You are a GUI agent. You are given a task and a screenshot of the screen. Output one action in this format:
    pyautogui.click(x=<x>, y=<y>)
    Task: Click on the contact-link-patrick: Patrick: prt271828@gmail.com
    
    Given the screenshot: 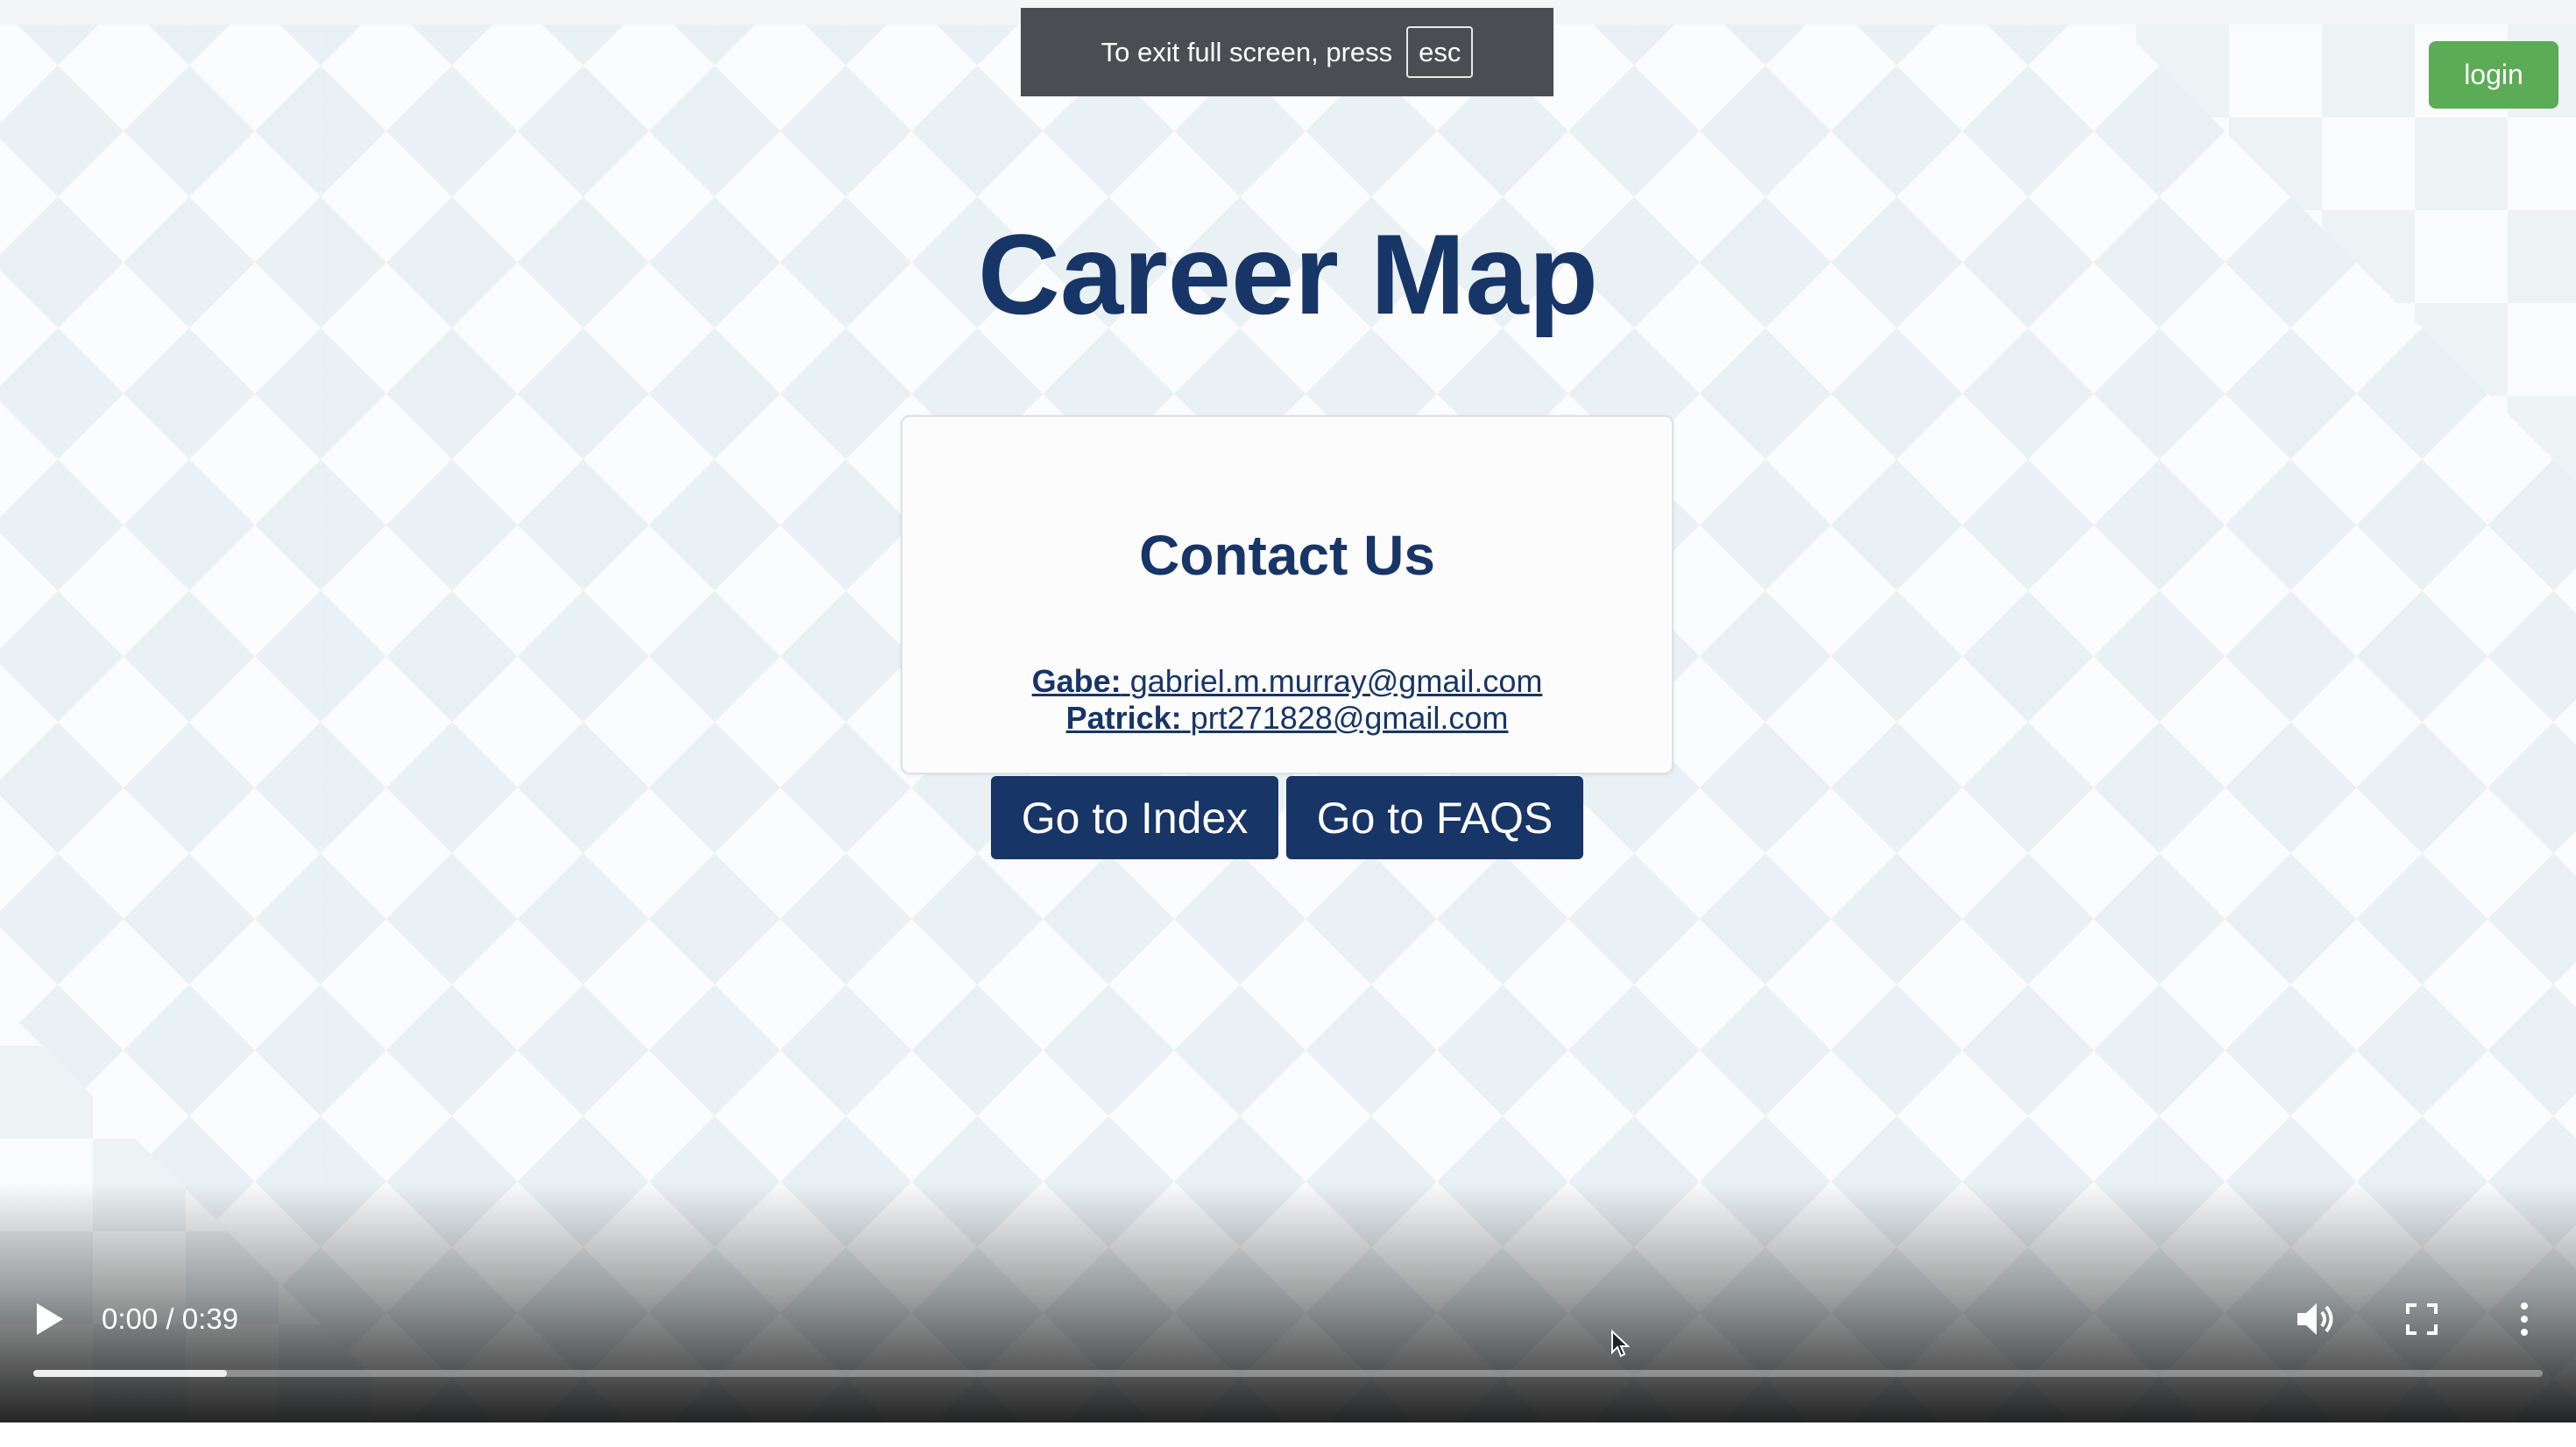 What is the action you would take?
    pyautogui.click(x=1287, y=718)
    